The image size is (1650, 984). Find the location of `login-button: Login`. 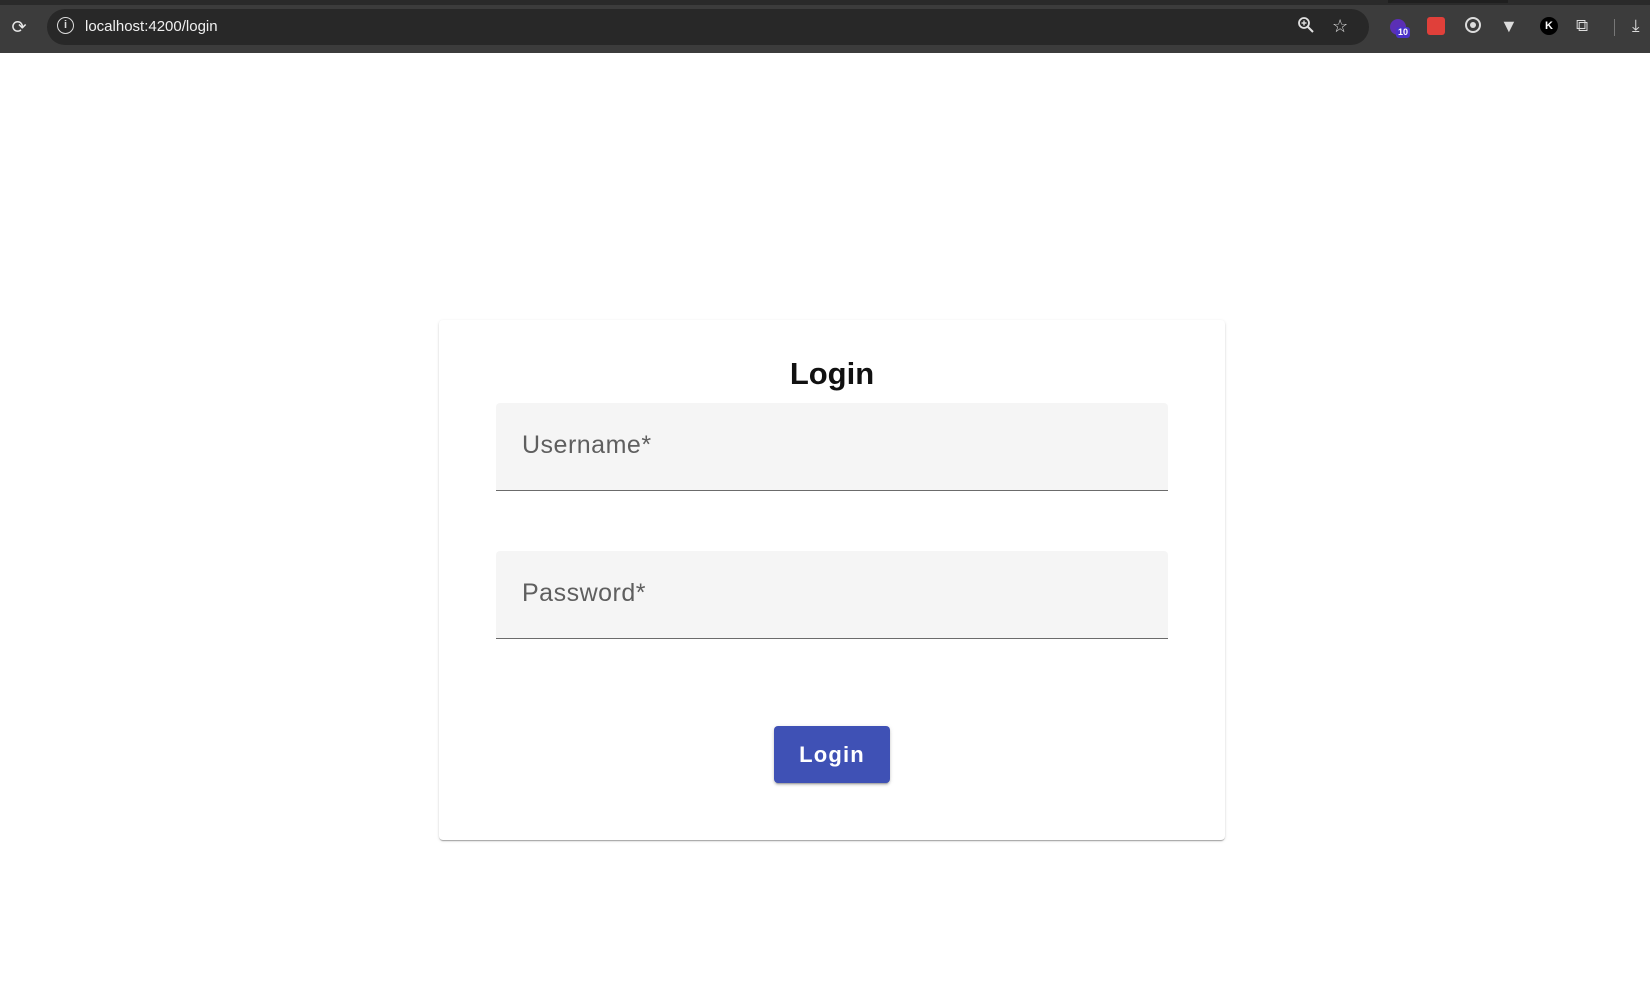

login-button: Login is located at coordinates (832, 754).